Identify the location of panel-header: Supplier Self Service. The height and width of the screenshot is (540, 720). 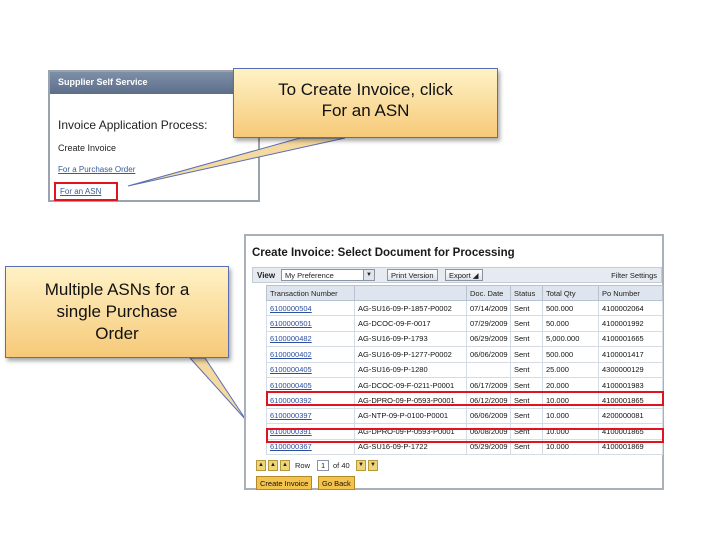
(154, 83).